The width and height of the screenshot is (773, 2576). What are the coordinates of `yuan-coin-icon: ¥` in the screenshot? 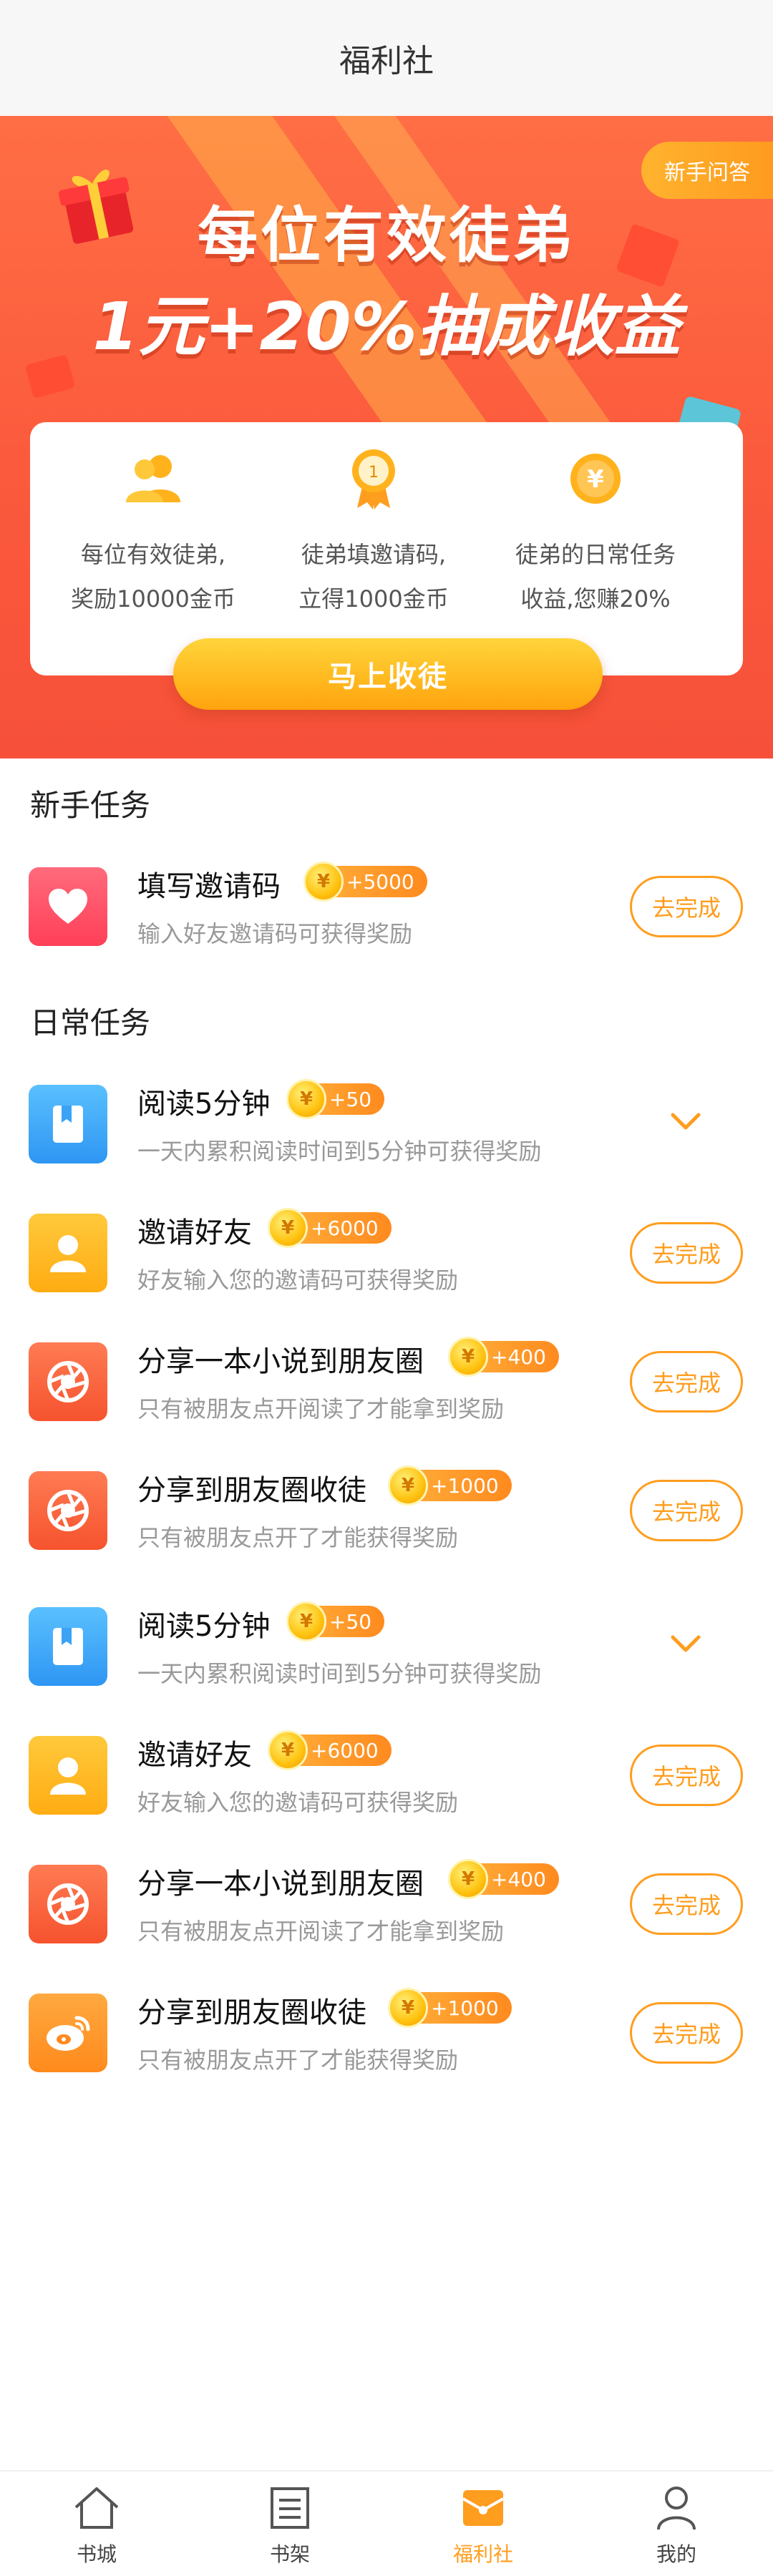 It's located at (595, 479).